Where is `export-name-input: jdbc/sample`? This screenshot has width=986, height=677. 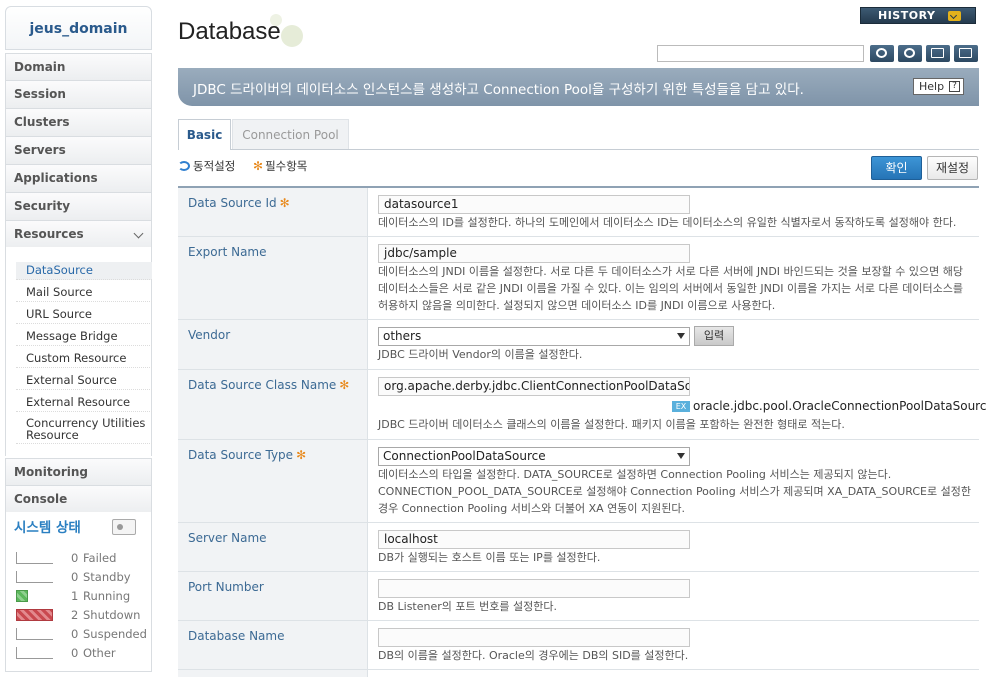 export-name-input: jdbc/sample is located at coordinates (534, 253).